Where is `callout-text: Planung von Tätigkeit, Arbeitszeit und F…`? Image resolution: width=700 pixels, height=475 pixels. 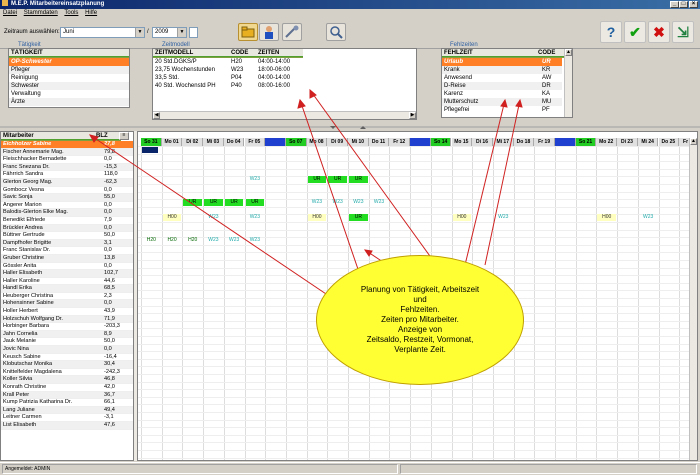
callout-text: Planung von Tätigkeit, Arbeitszeit und F… is located at coordinates (420, 319).